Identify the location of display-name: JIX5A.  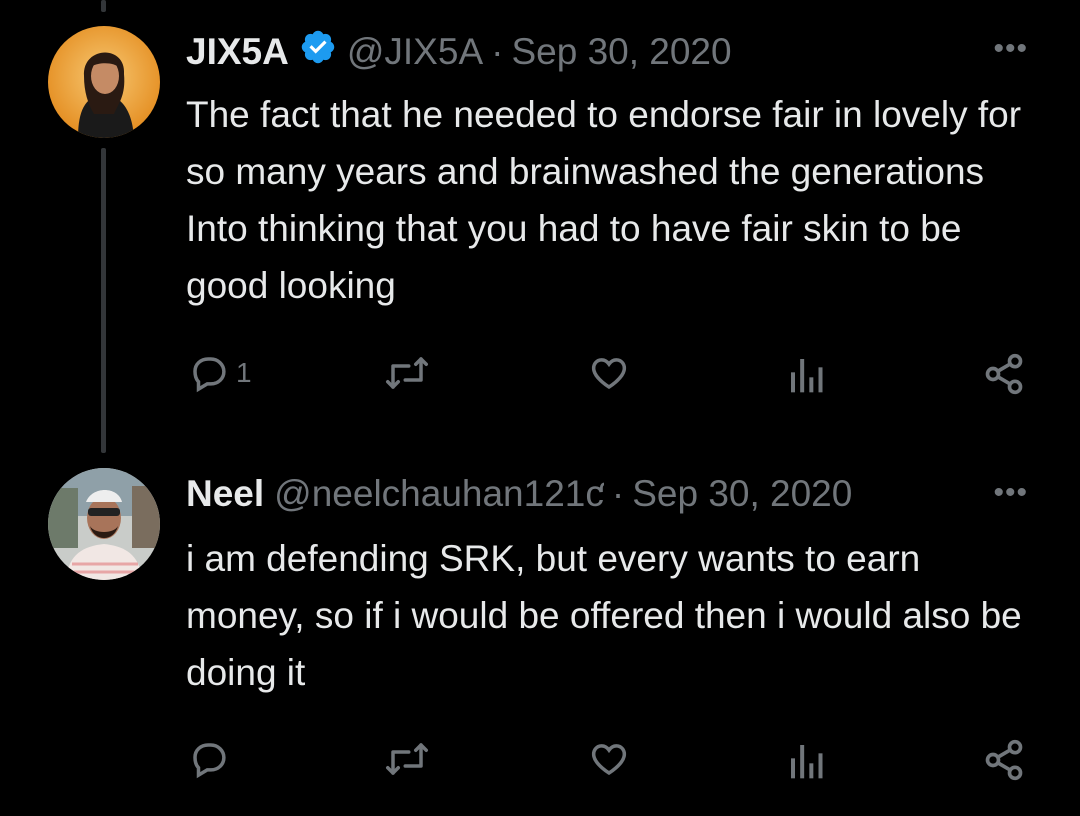
(237, 52).